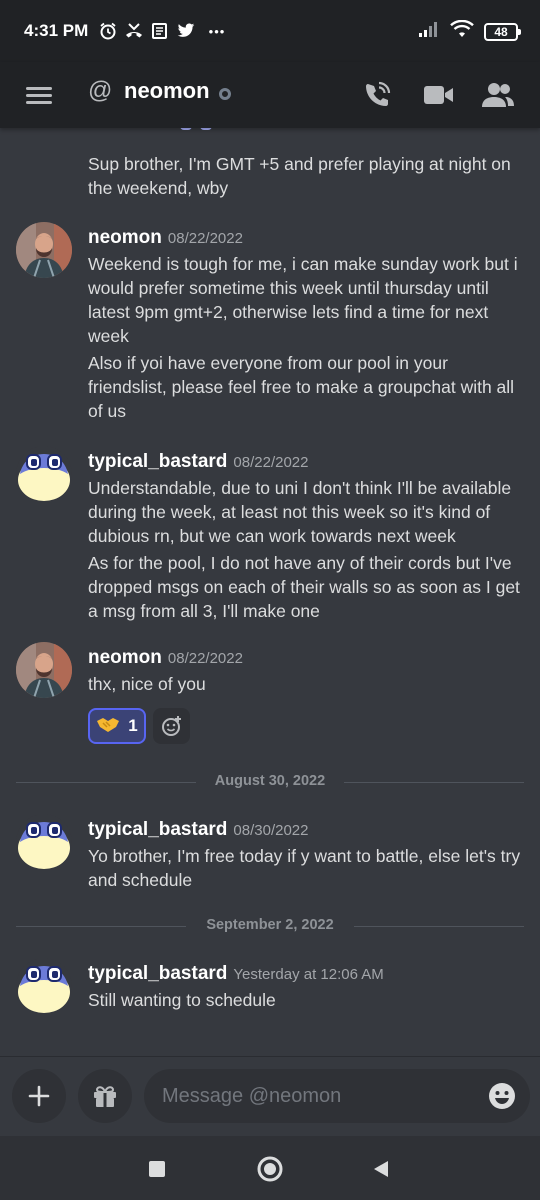 The image size is (540, 1200). Describe the element at coordinates (186, 31) in the screenshot. I see `twitter-icon` at that location.